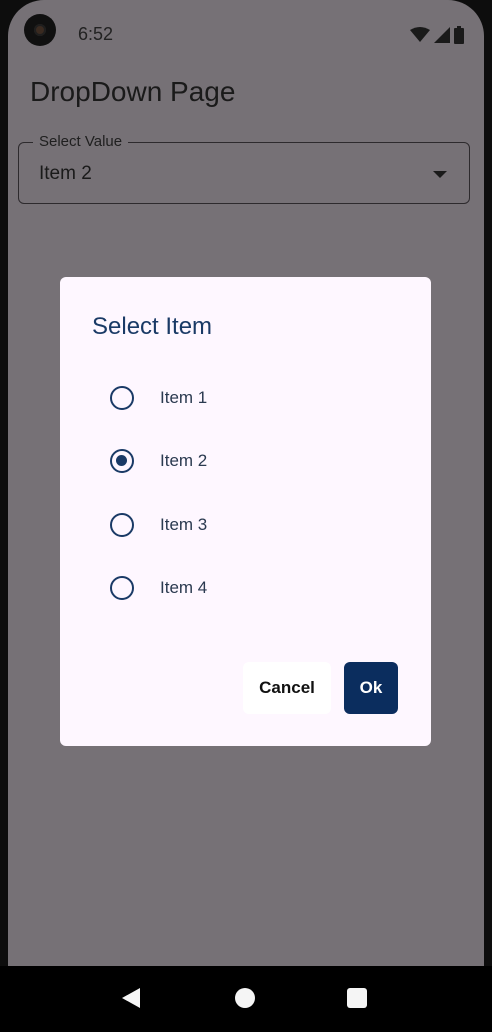 Image resolution: width=492 pixels, height=1032 pixels. What do you see at coordinates (440, 174) in the screenshot?
I see `dropdown-arrow-icon` at bounding box center [440, 174].